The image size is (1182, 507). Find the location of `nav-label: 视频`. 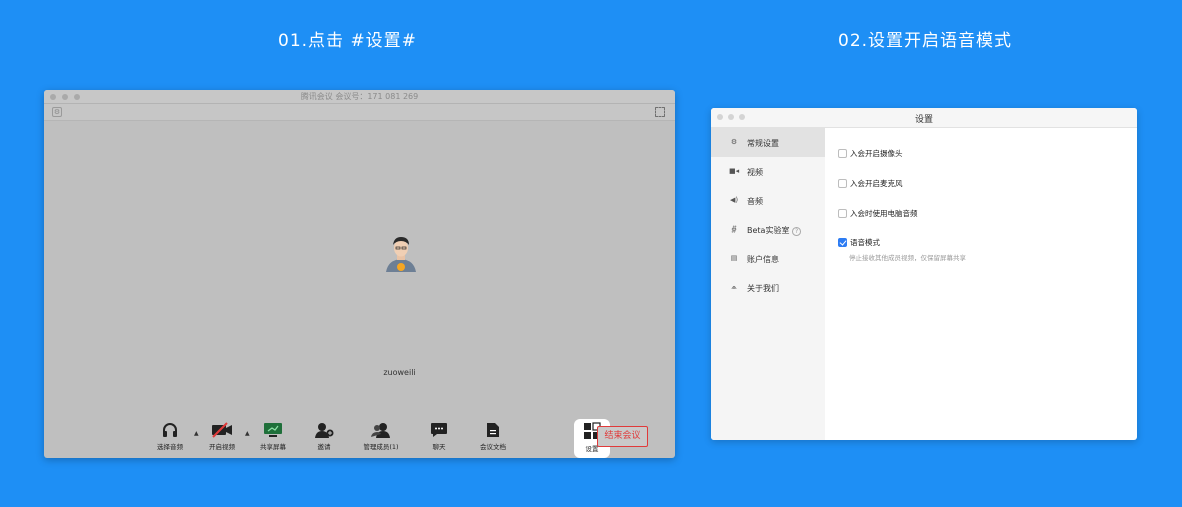

nav-label: 视频 is located at coordinates (755, 172).